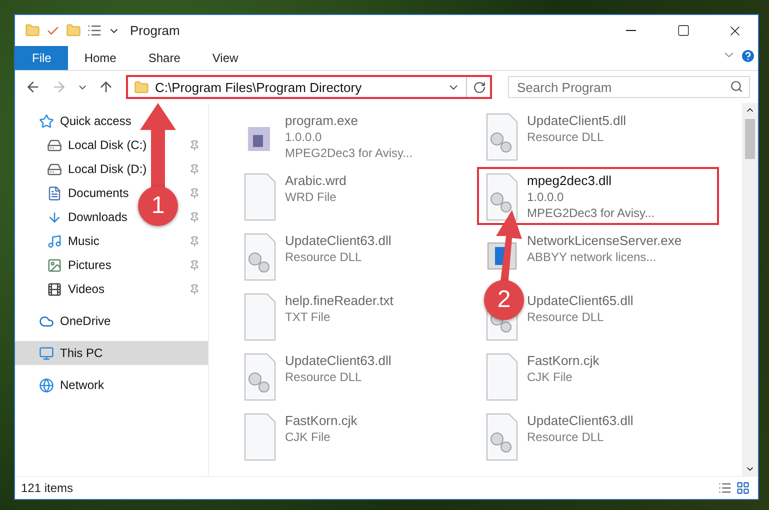 The image size is (769, 510). What do you see at coordinates (225, 58) in the screenshot?
I see `ribbon-tab: View` at bounding box center [225, 58].